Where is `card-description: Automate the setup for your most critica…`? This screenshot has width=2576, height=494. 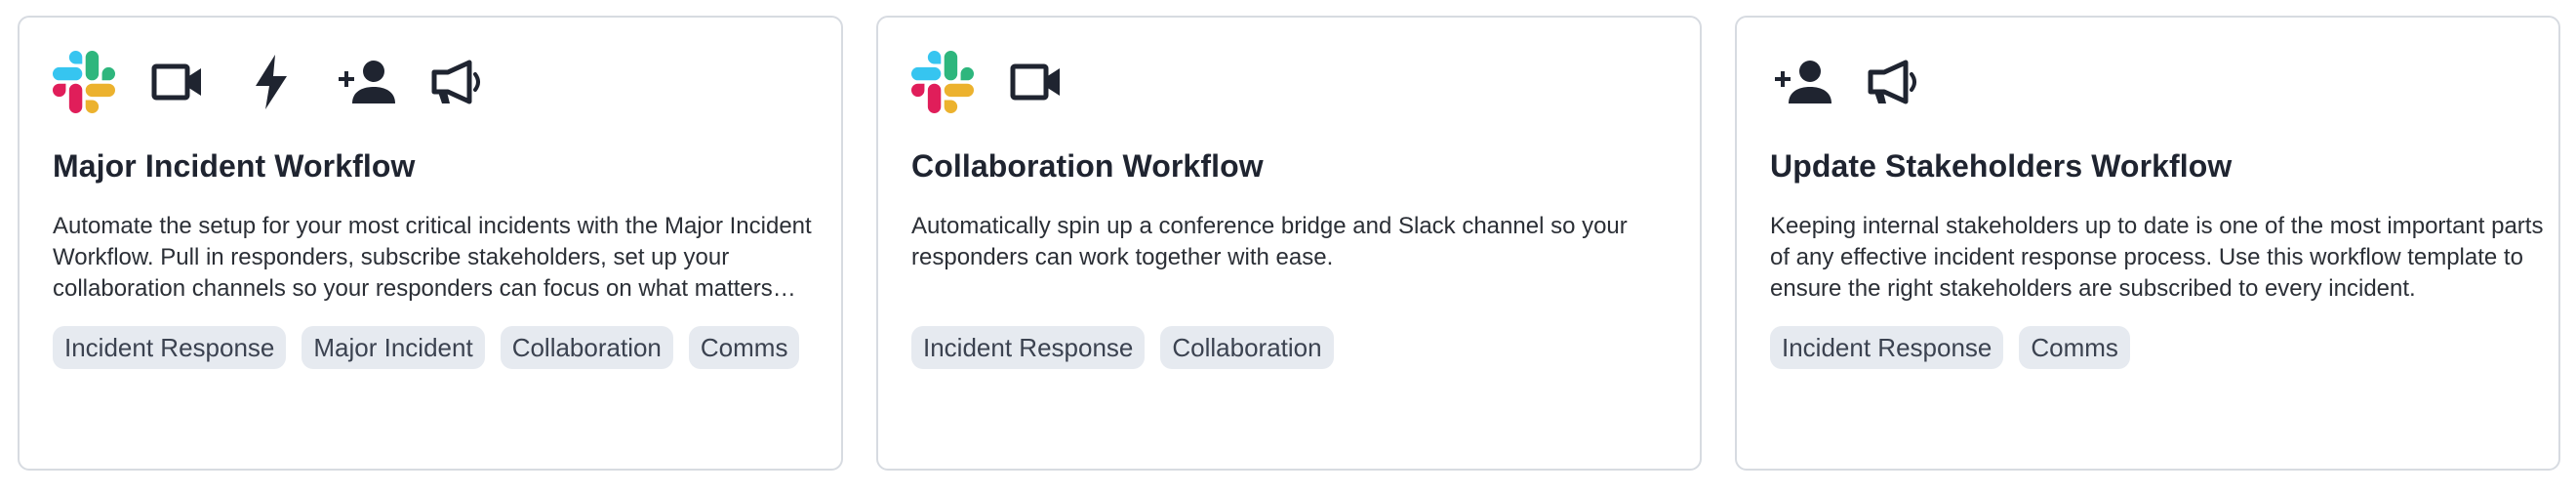 card-description: Automate the setup for your most critica… is located at coordinates (432, 257).